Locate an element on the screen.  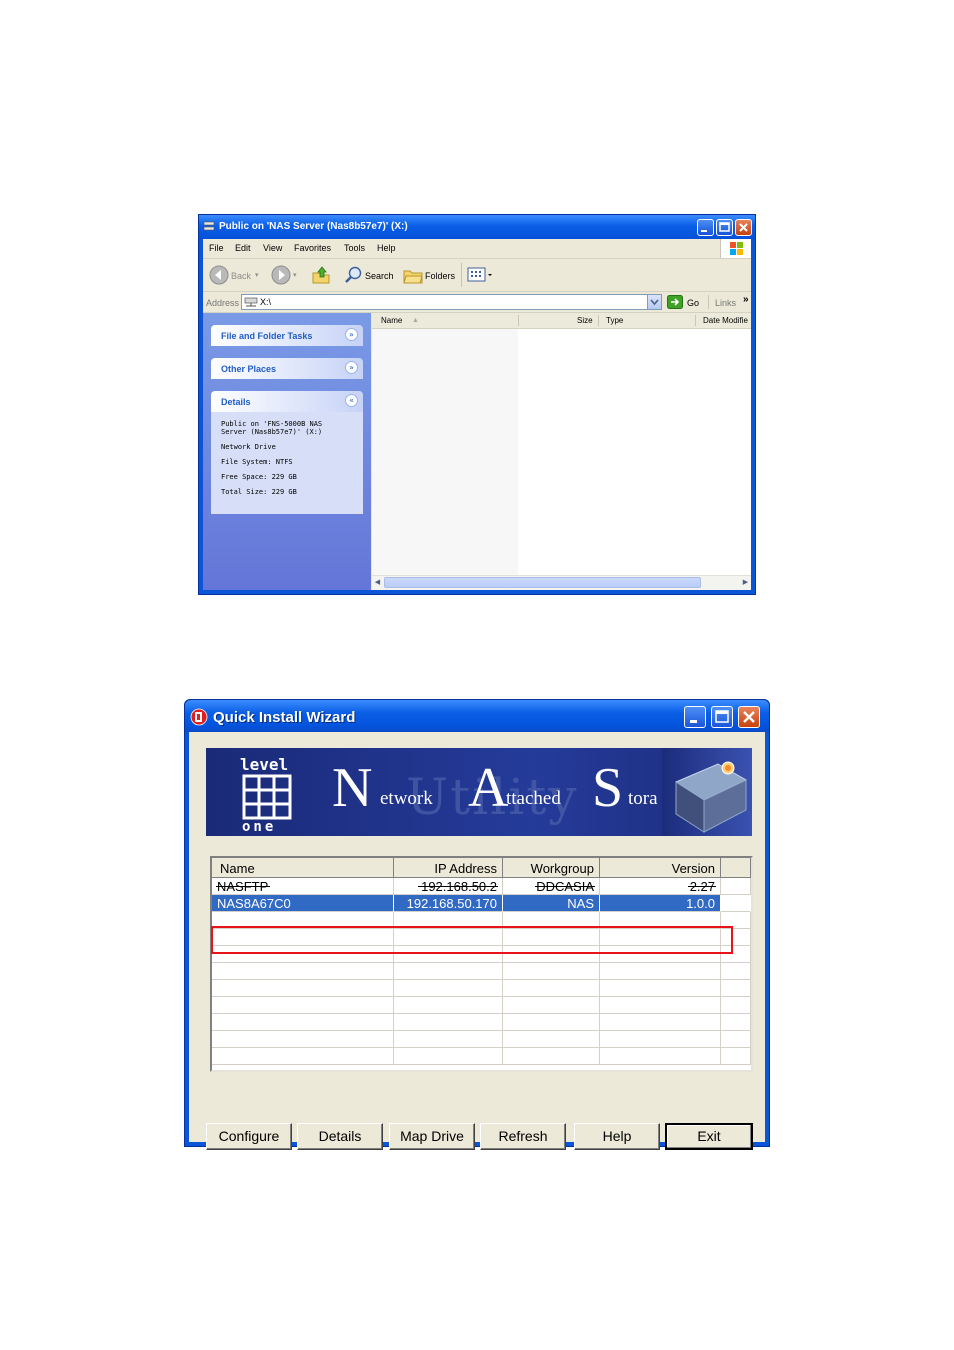
close-button is located at coordinates (743, 227).